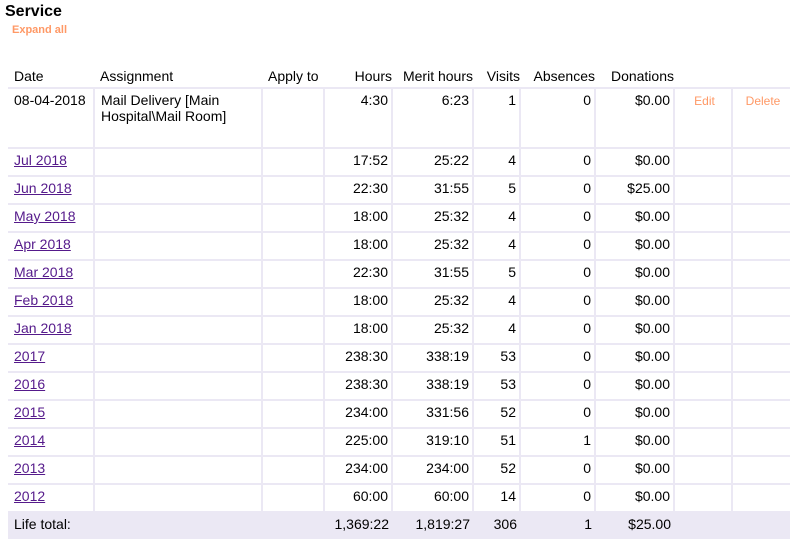 This screenshot has height=539, width=798. I want to click on row-hours: 60:00, so click(357, 498).